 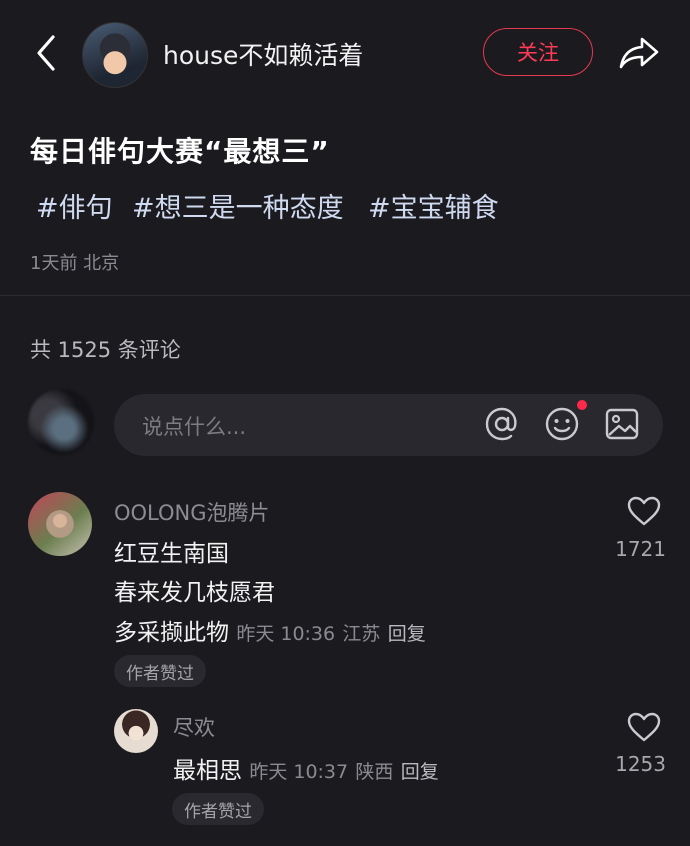 I want to click on image-icon, so click(x=622, y=424).